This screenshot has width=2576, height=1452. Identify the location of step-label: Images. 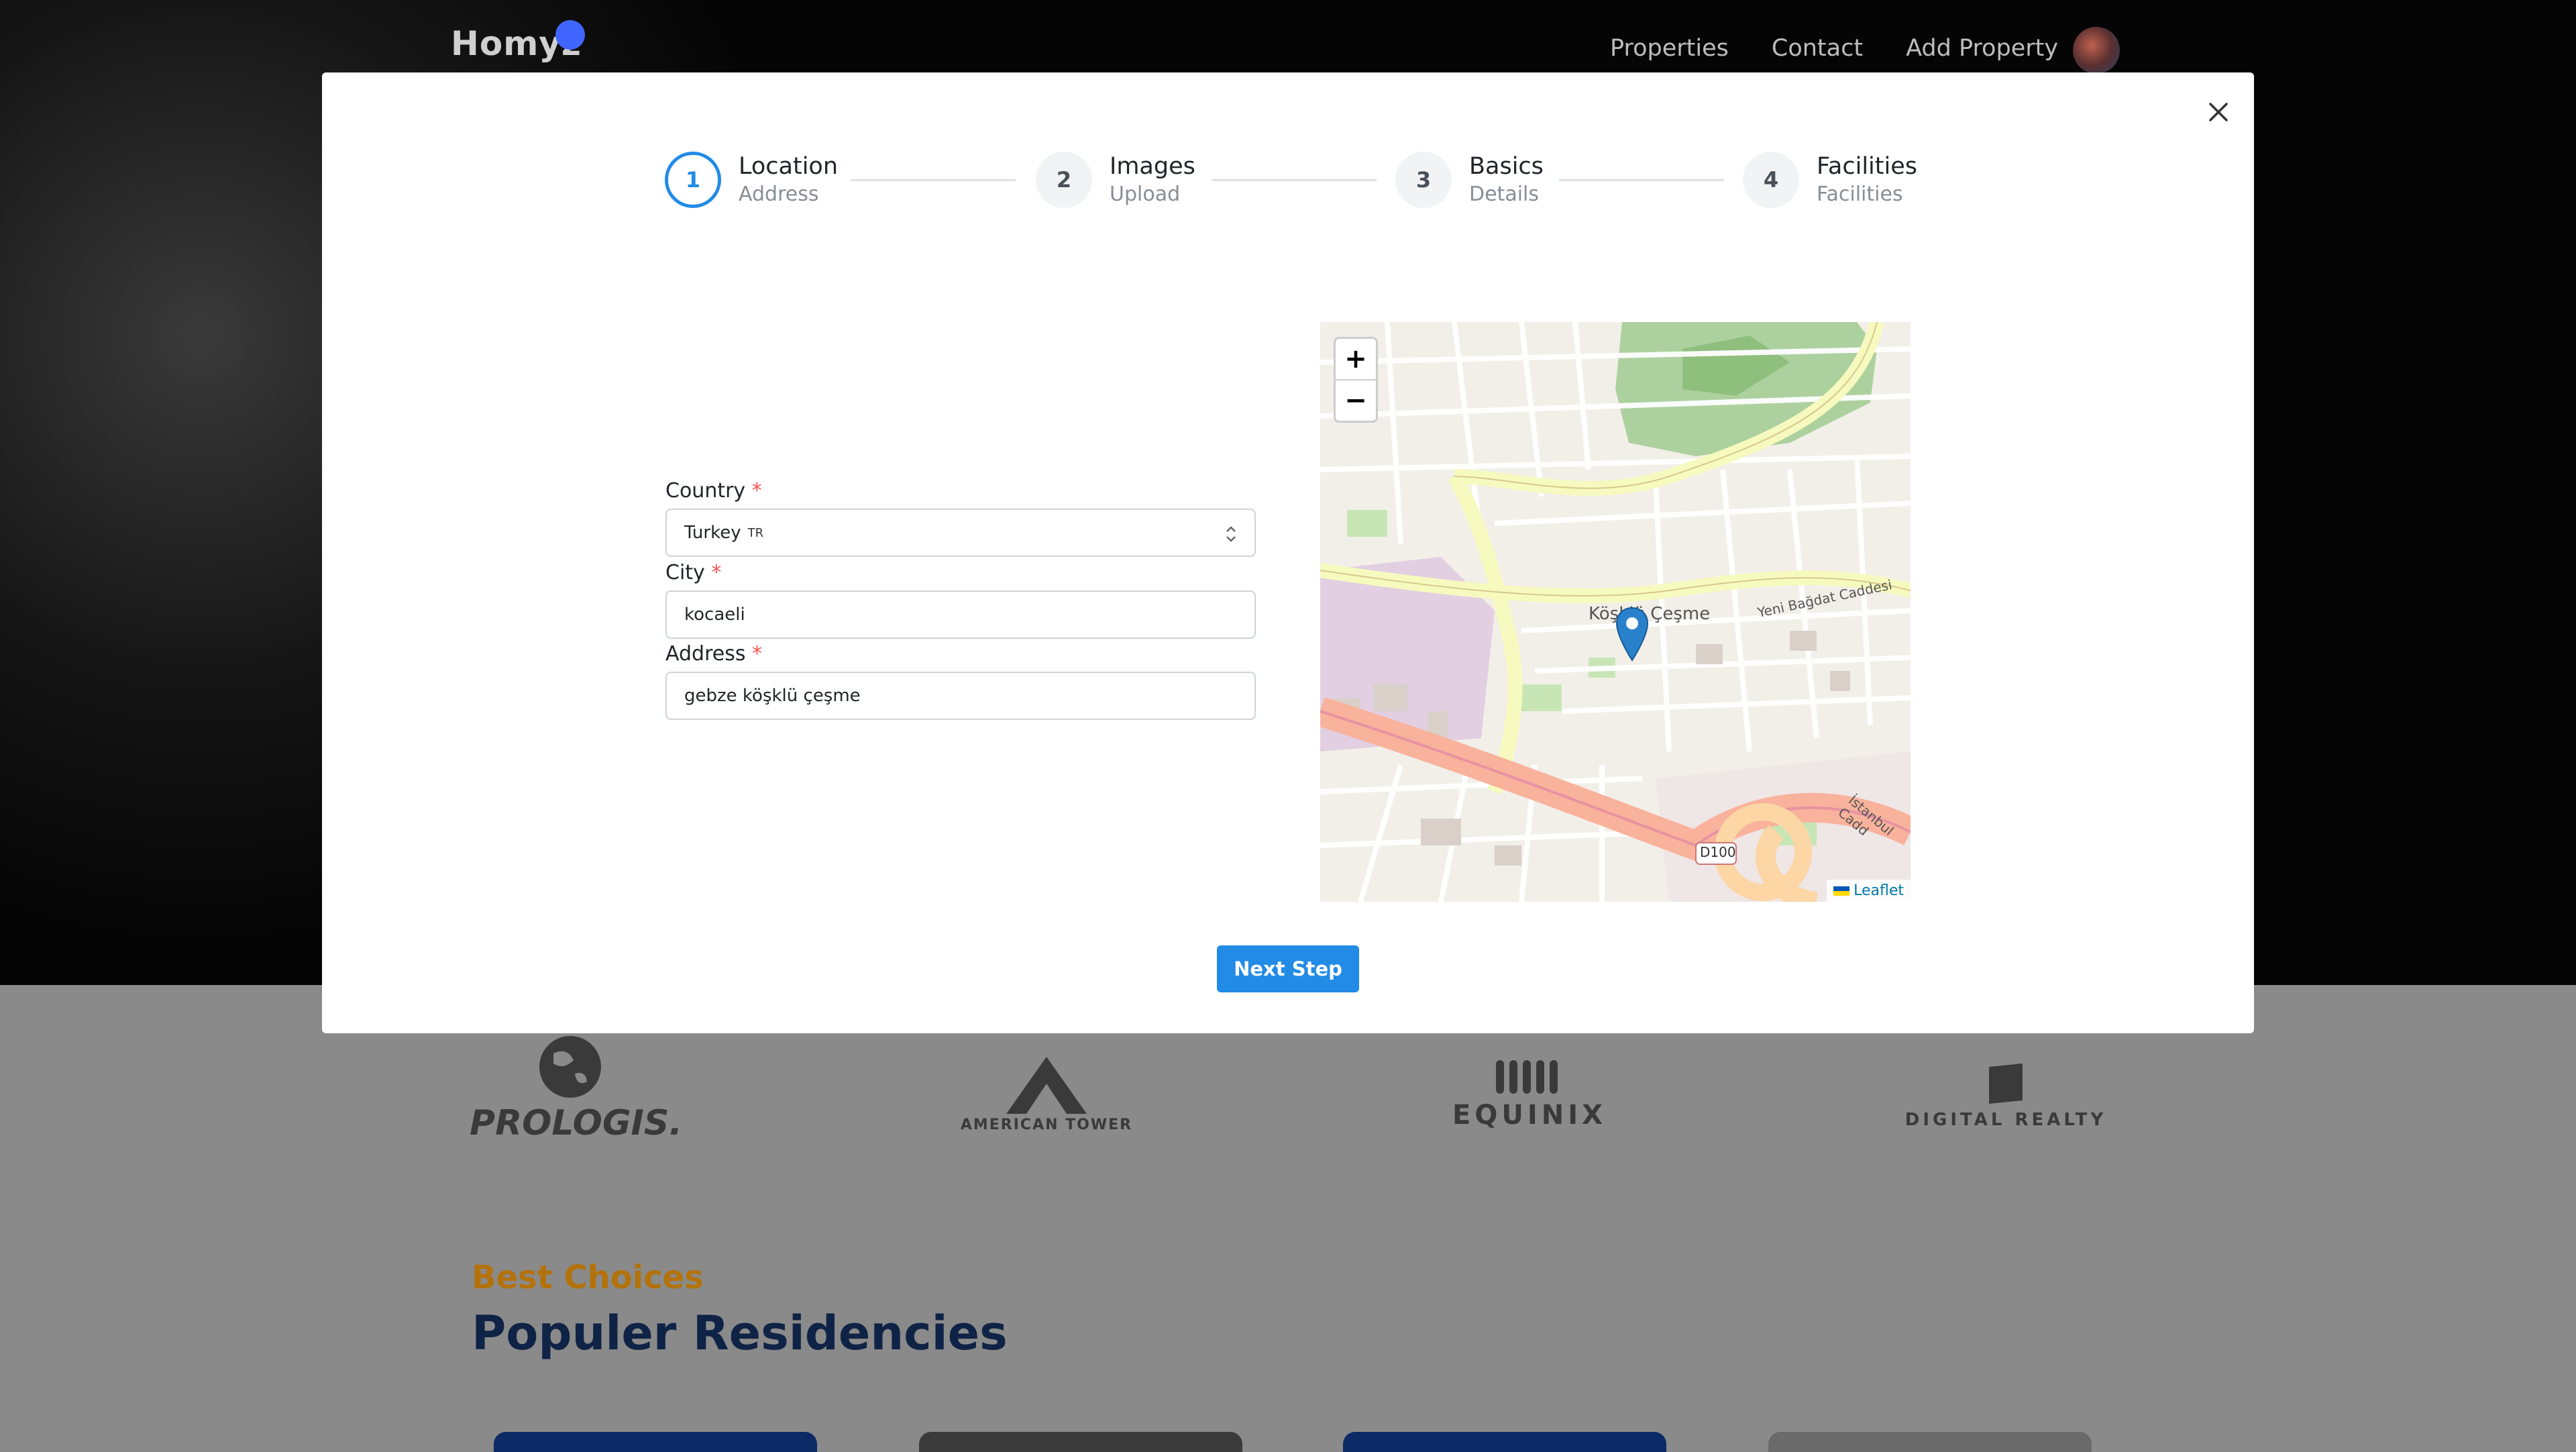
(1152, 167).